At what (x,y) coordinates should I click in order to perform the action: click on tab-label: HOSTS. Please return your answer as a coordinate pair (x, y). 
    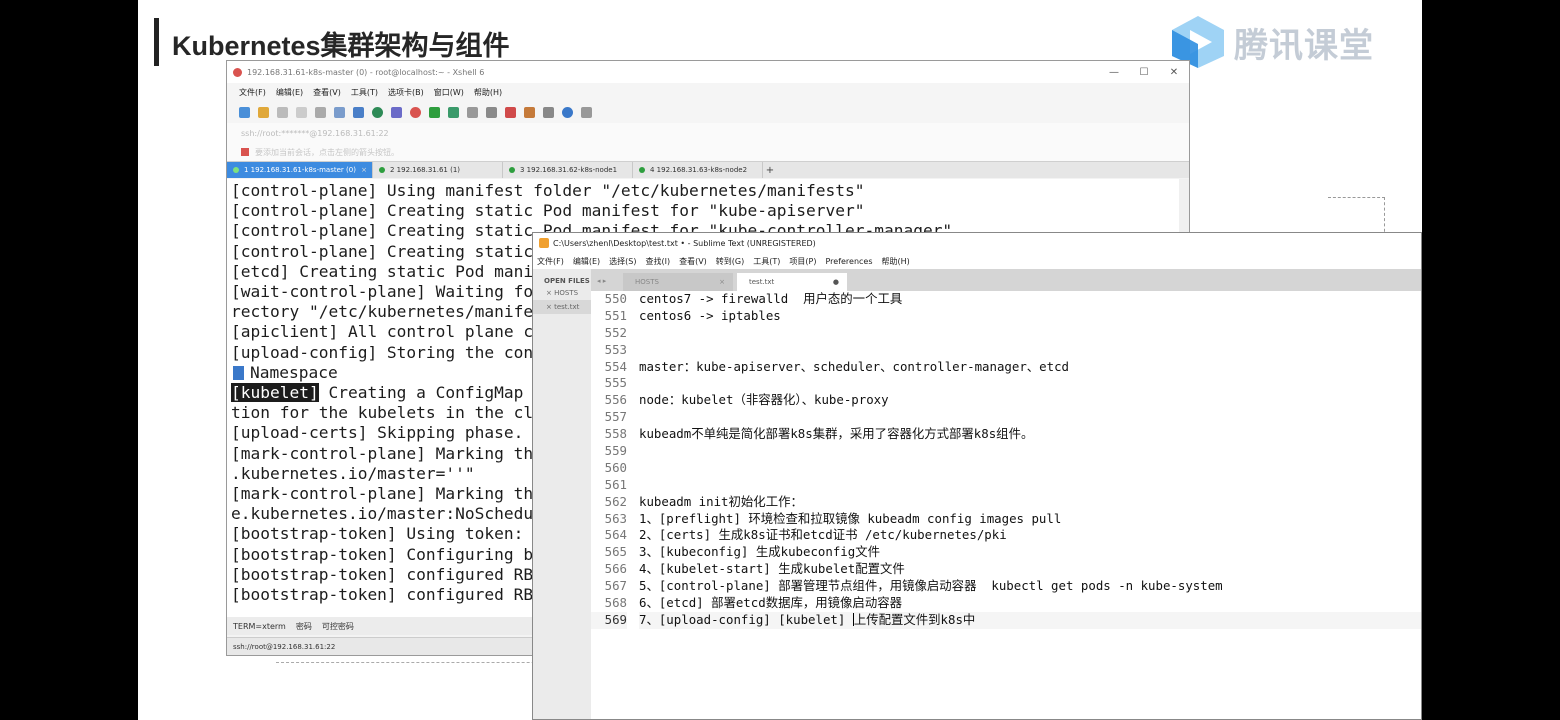
    Looking at the image, I should click on (647, 282).